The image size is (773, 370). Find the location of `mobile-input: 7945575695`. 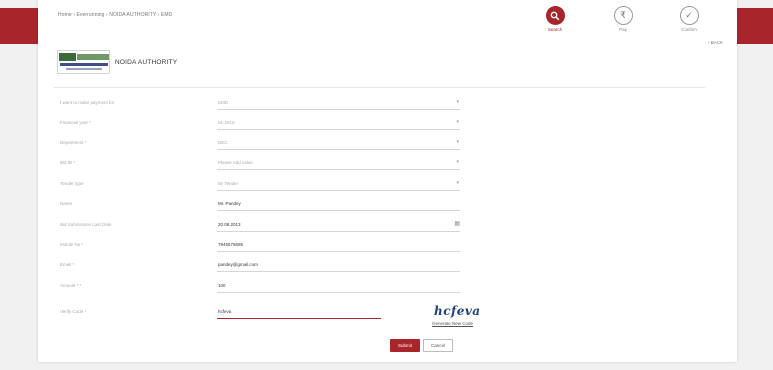

mobile-input: 7945575695 is located at coordinates (338, 246).